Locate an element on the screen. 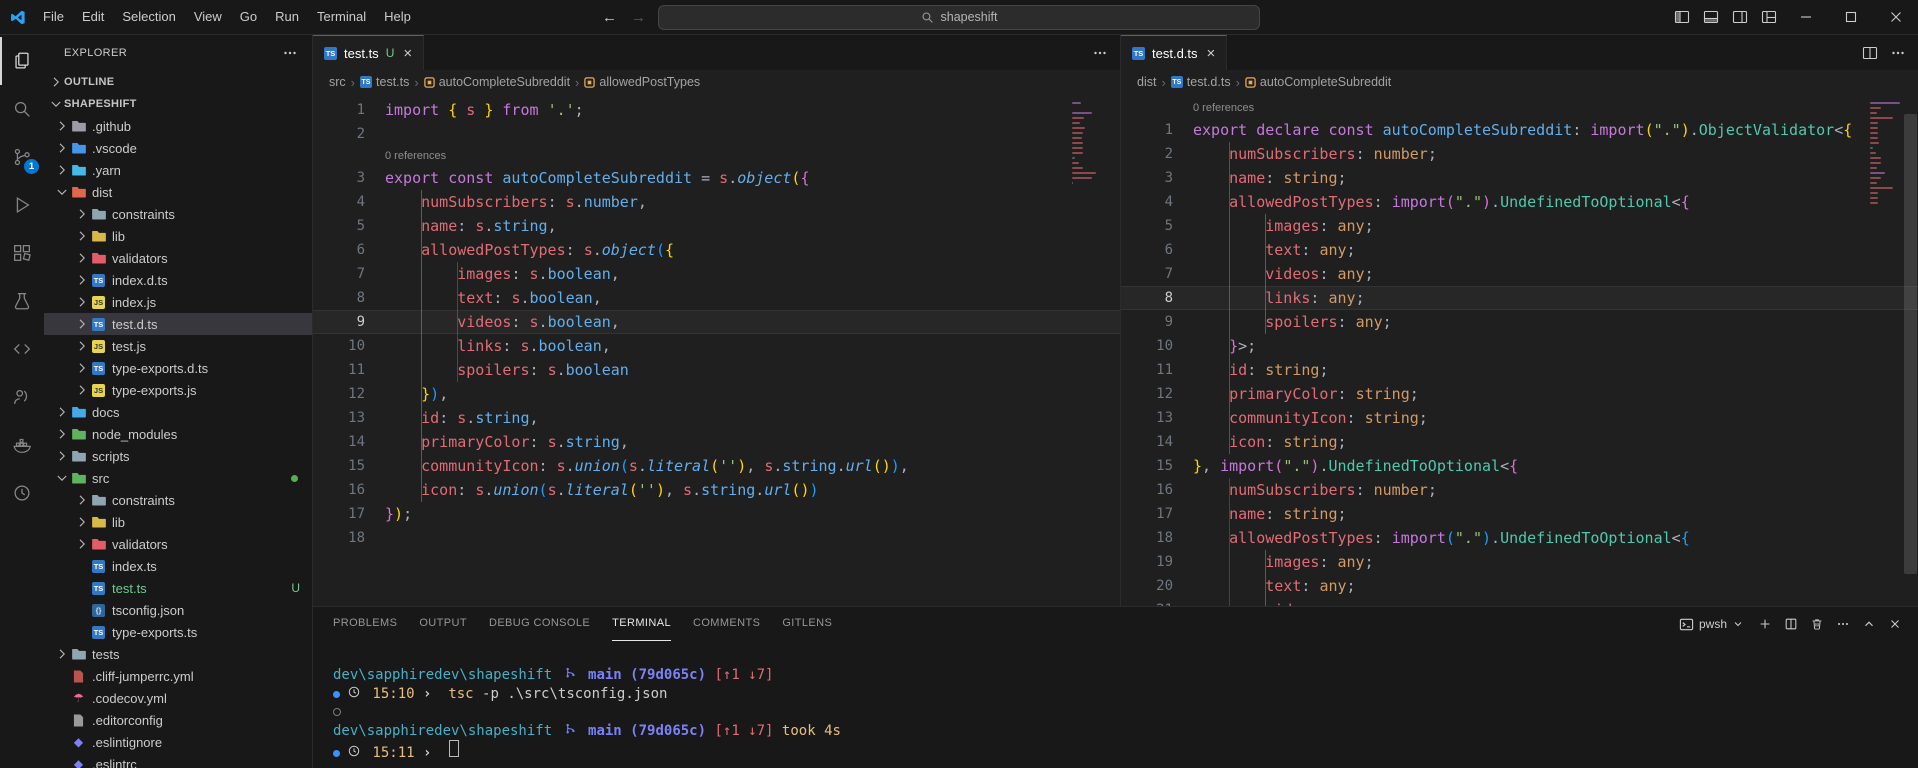 This screenshot has width=1918, height=768. docker-icon is located at coordinates (22, 445).